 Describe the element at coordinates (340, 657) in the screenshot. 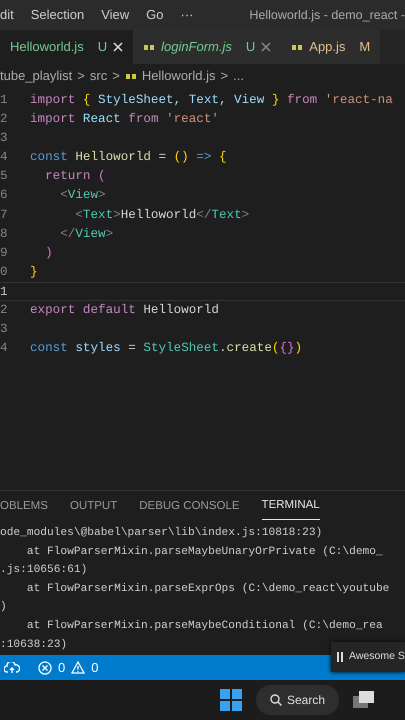

I see `pause-icon` at that location.